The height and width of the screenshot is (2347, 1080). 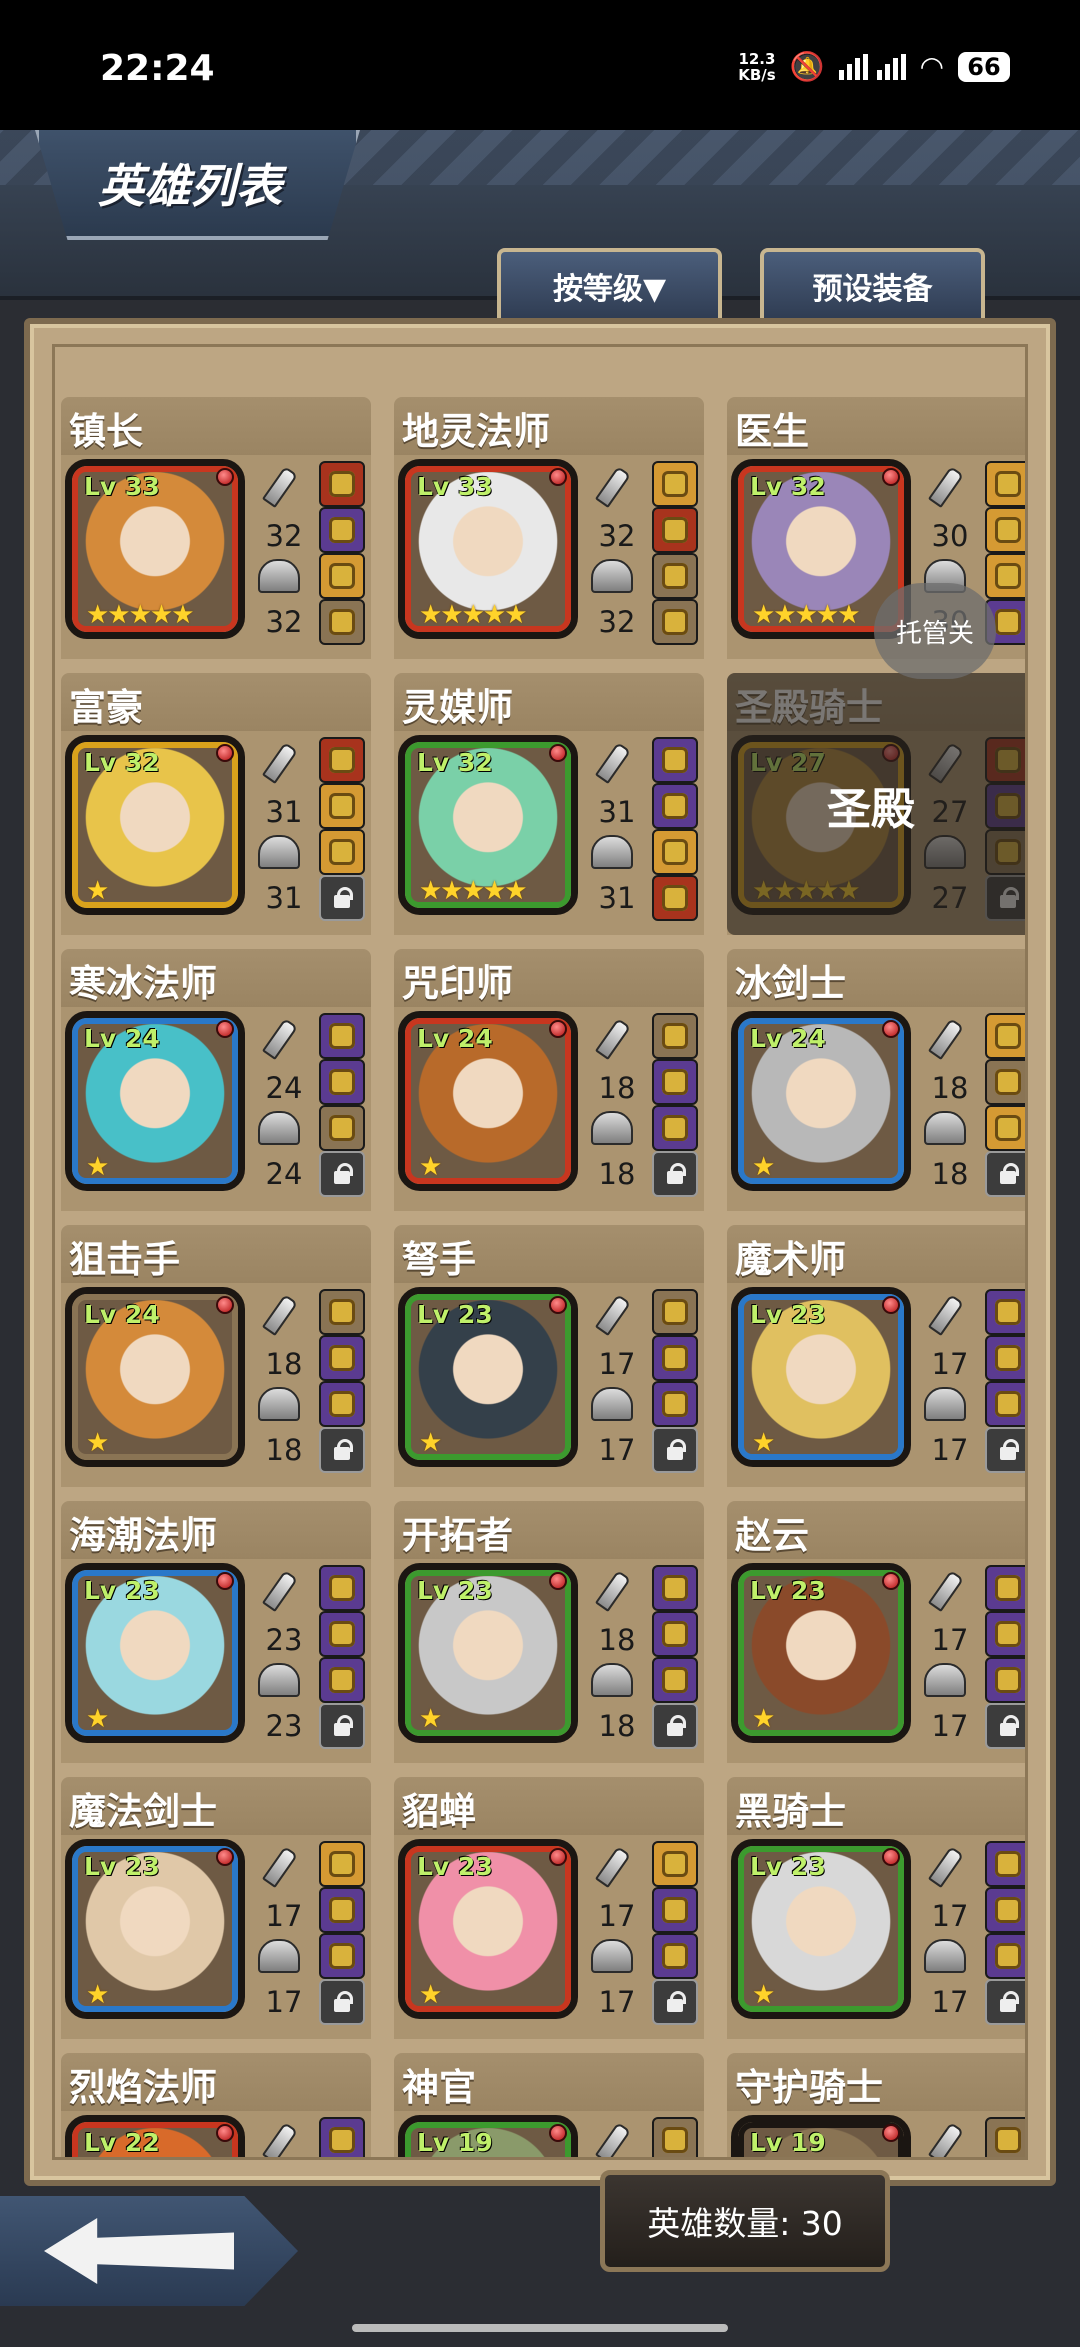 What do you see at coordinates (488, 825) in the screenshot?
I see `hero-portrait: Lv 32 ★★★★★` at bounding box center [488, 825].